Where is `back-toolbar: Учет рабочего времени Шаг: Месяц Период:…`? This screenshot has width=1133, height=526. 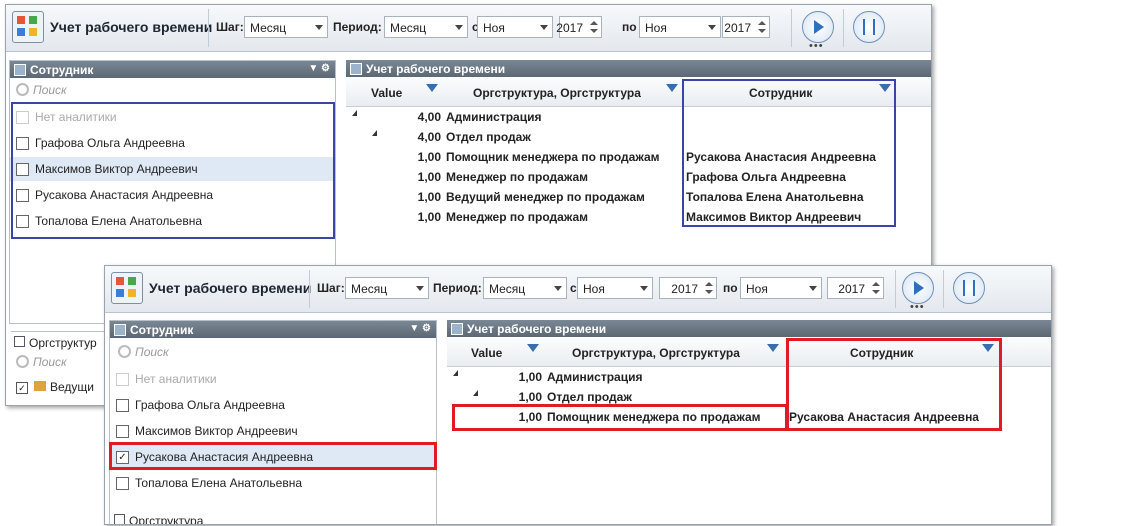
back-toolbar: Учет рабочего времени Шаг: Месяц Период:… is located at coordinates (468, 28).